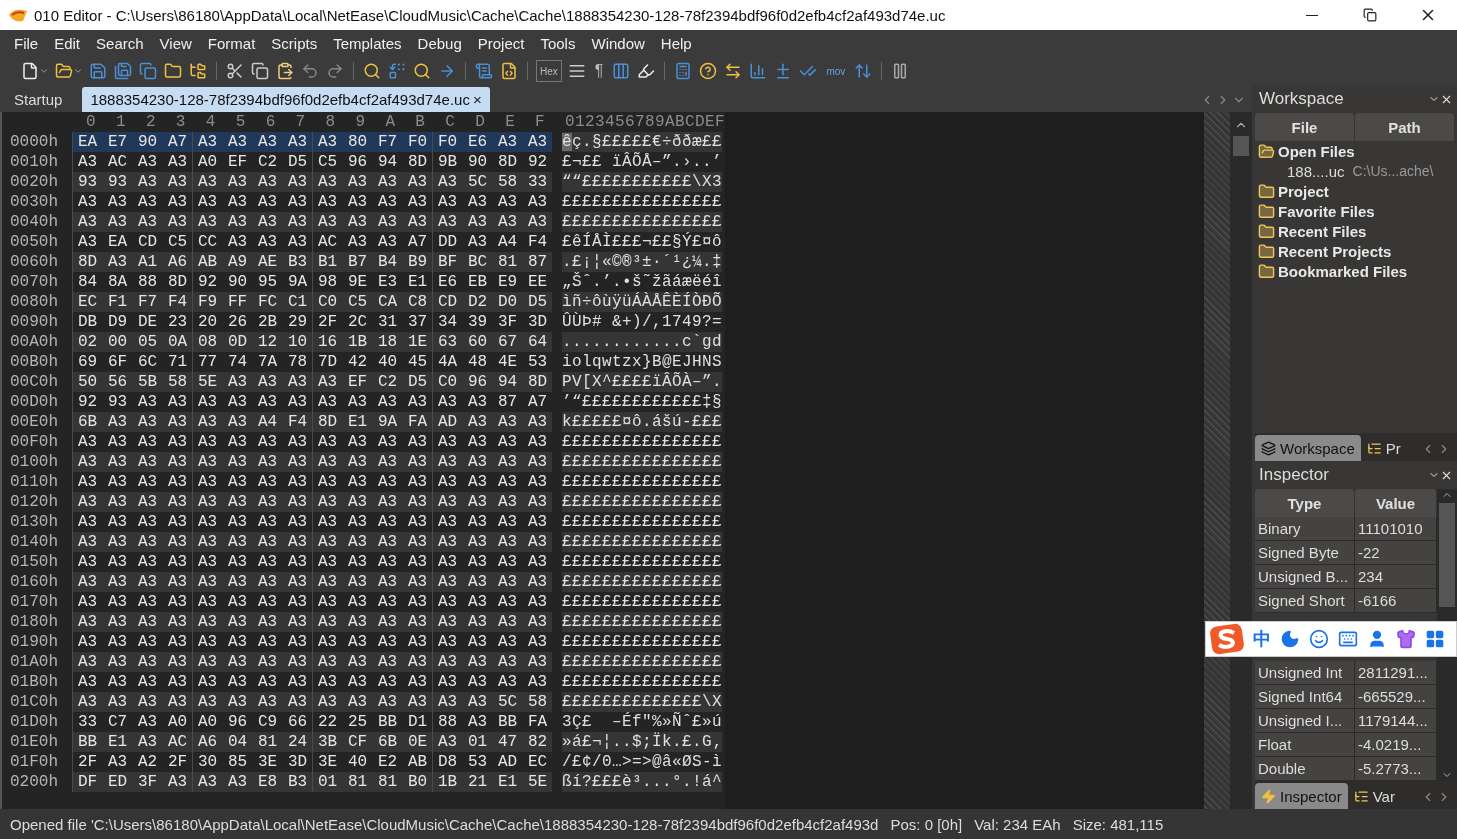 This screenshot has width=1457, height=839. I want to click on tree-item: Favorite Files, so click(1326, 211).